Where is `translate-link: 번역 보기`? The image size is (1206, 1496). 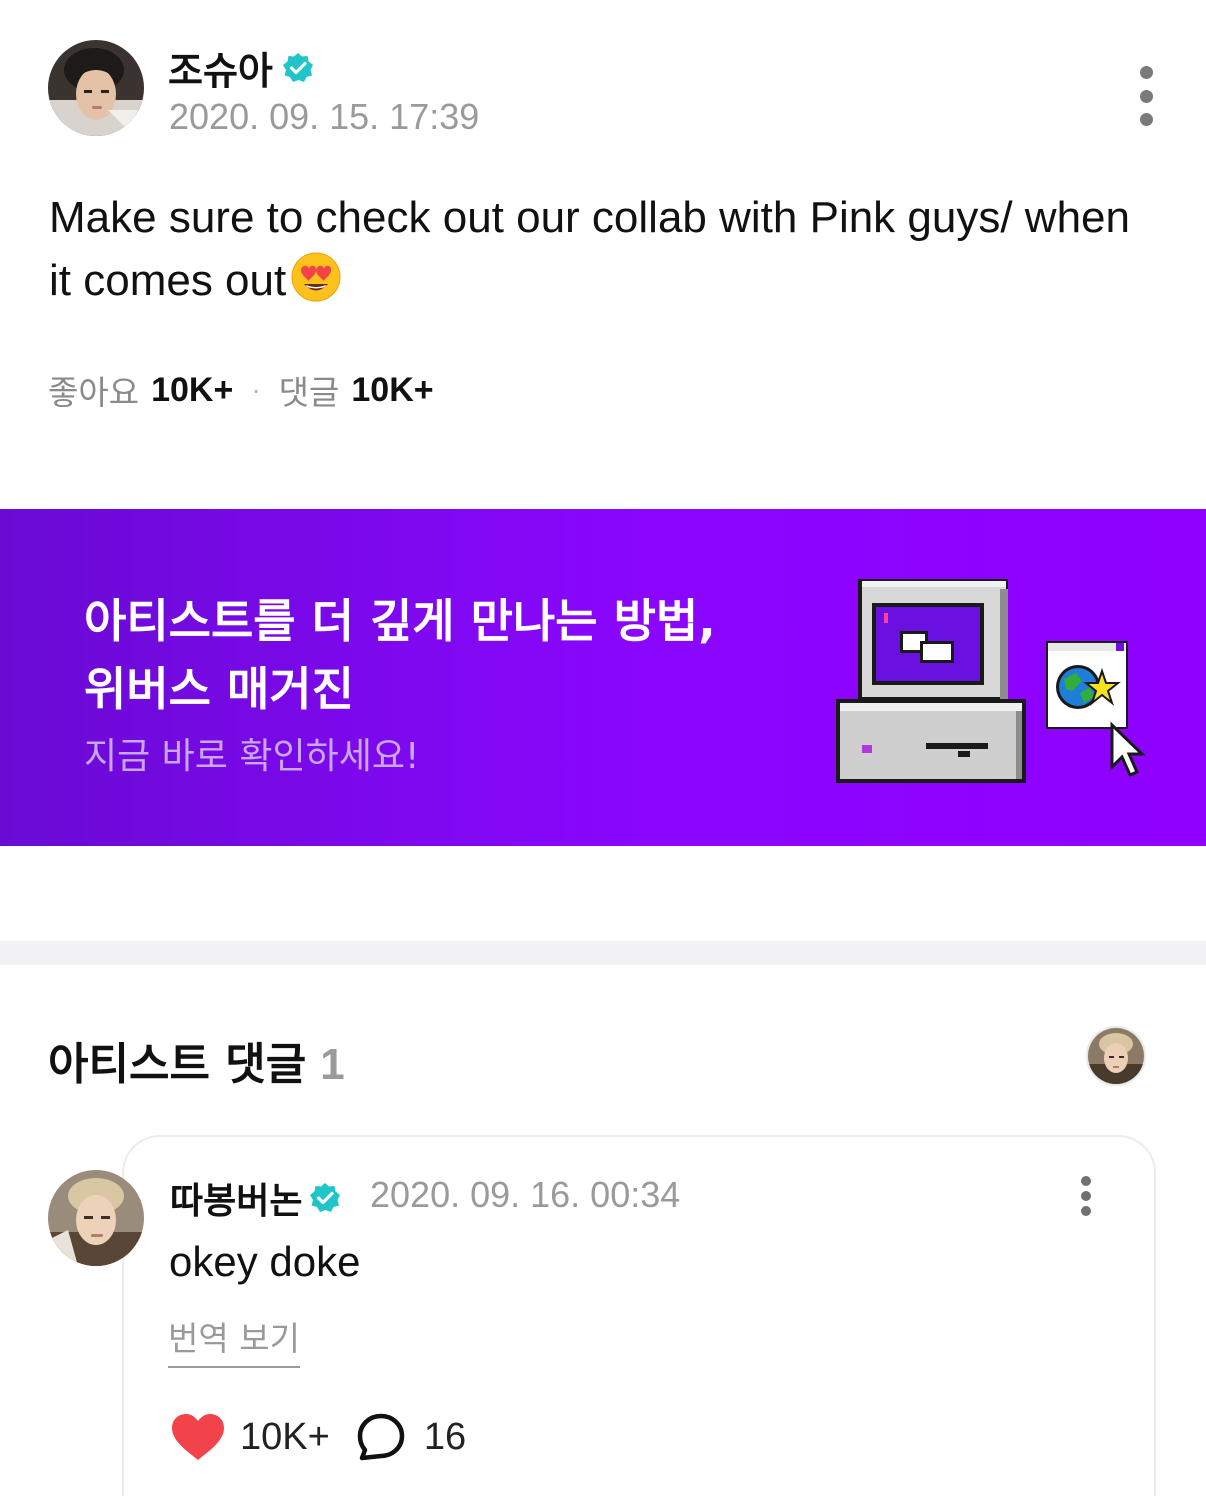
translate-link: 번역 보기 is located at coordinates (234, 1340).